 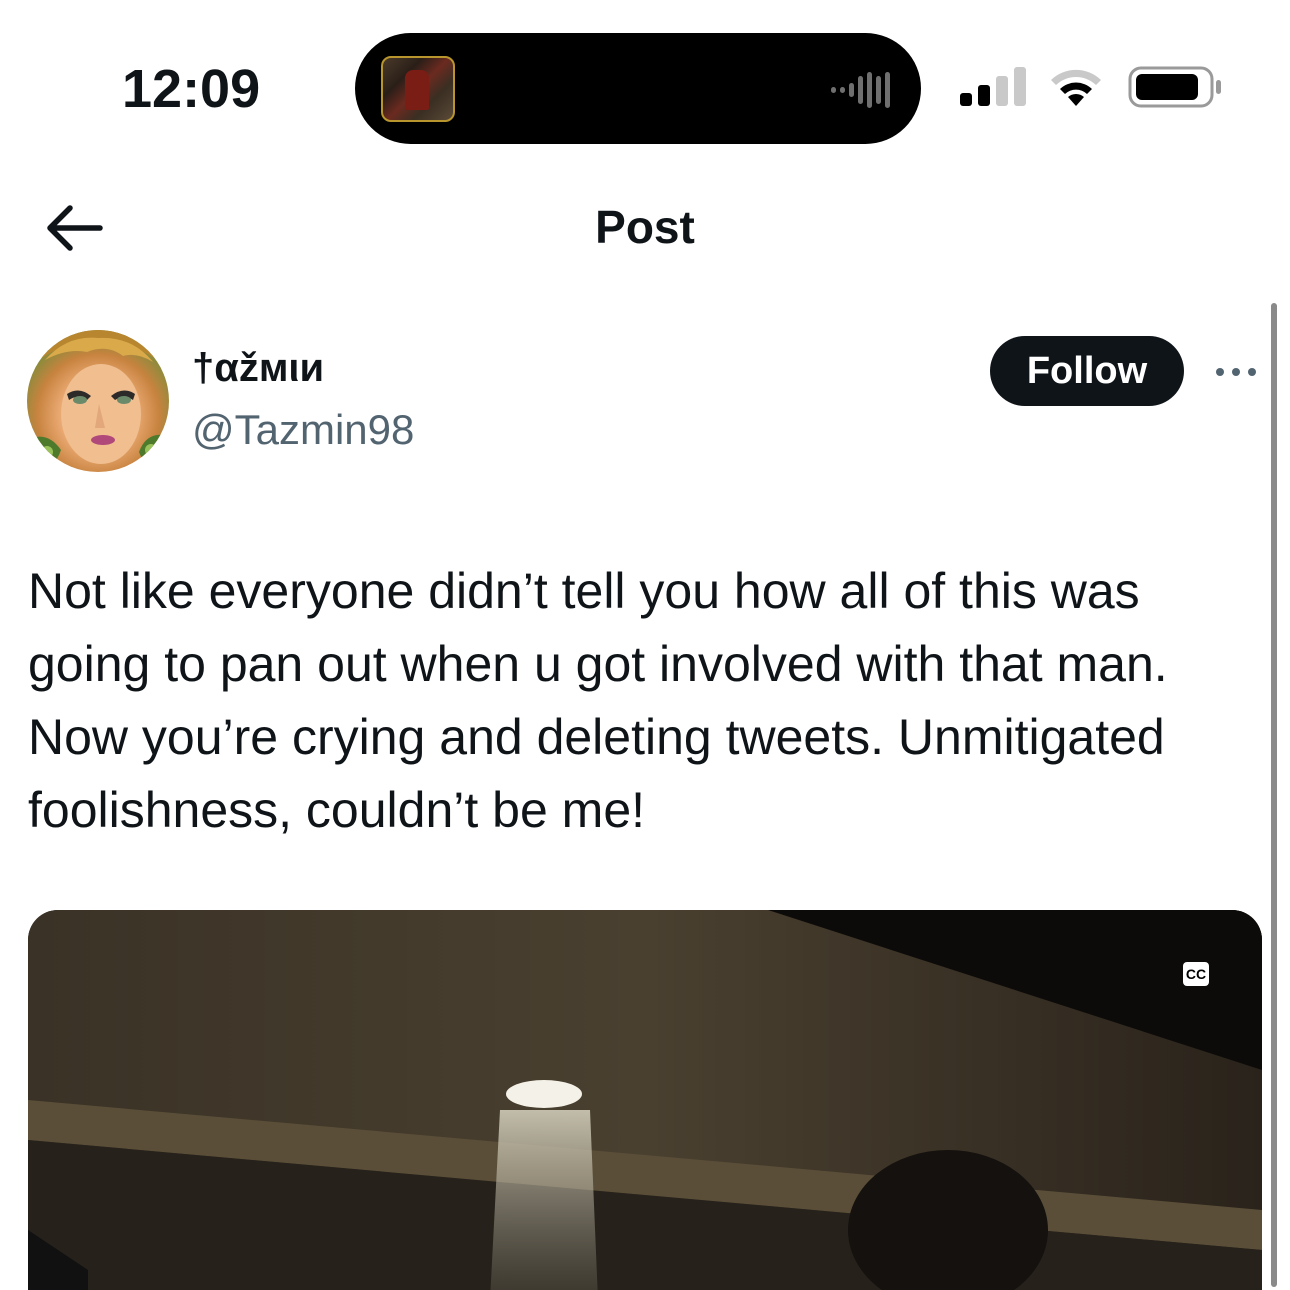 I want to click on author-handle: @Tazmin98, so click(x=303, y=430).